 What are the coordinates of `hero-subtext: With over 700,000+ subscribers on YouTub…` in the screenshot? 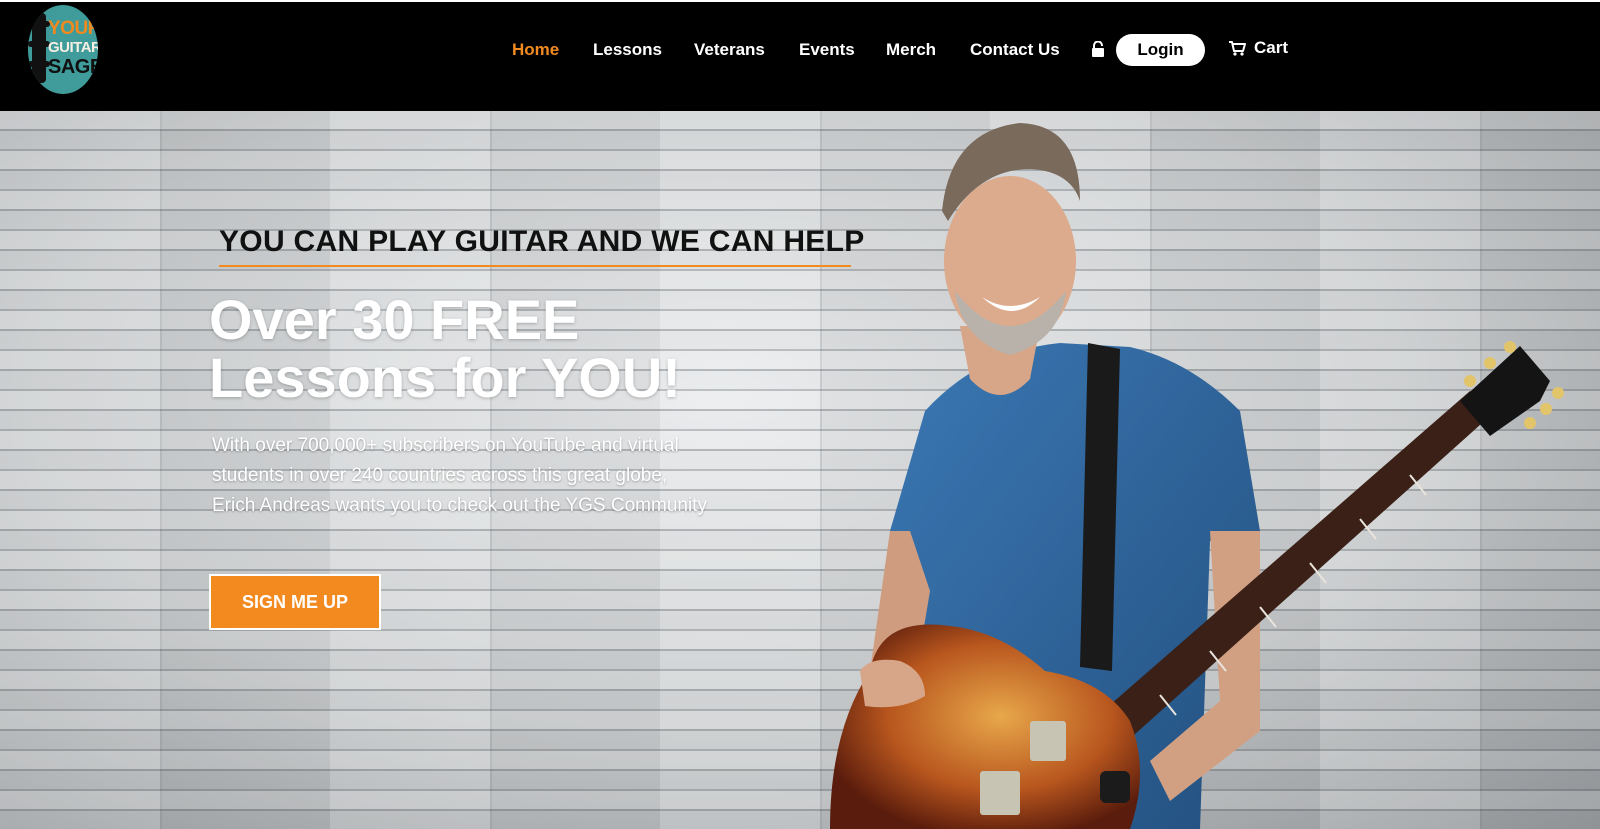 It's located at (459, 475).